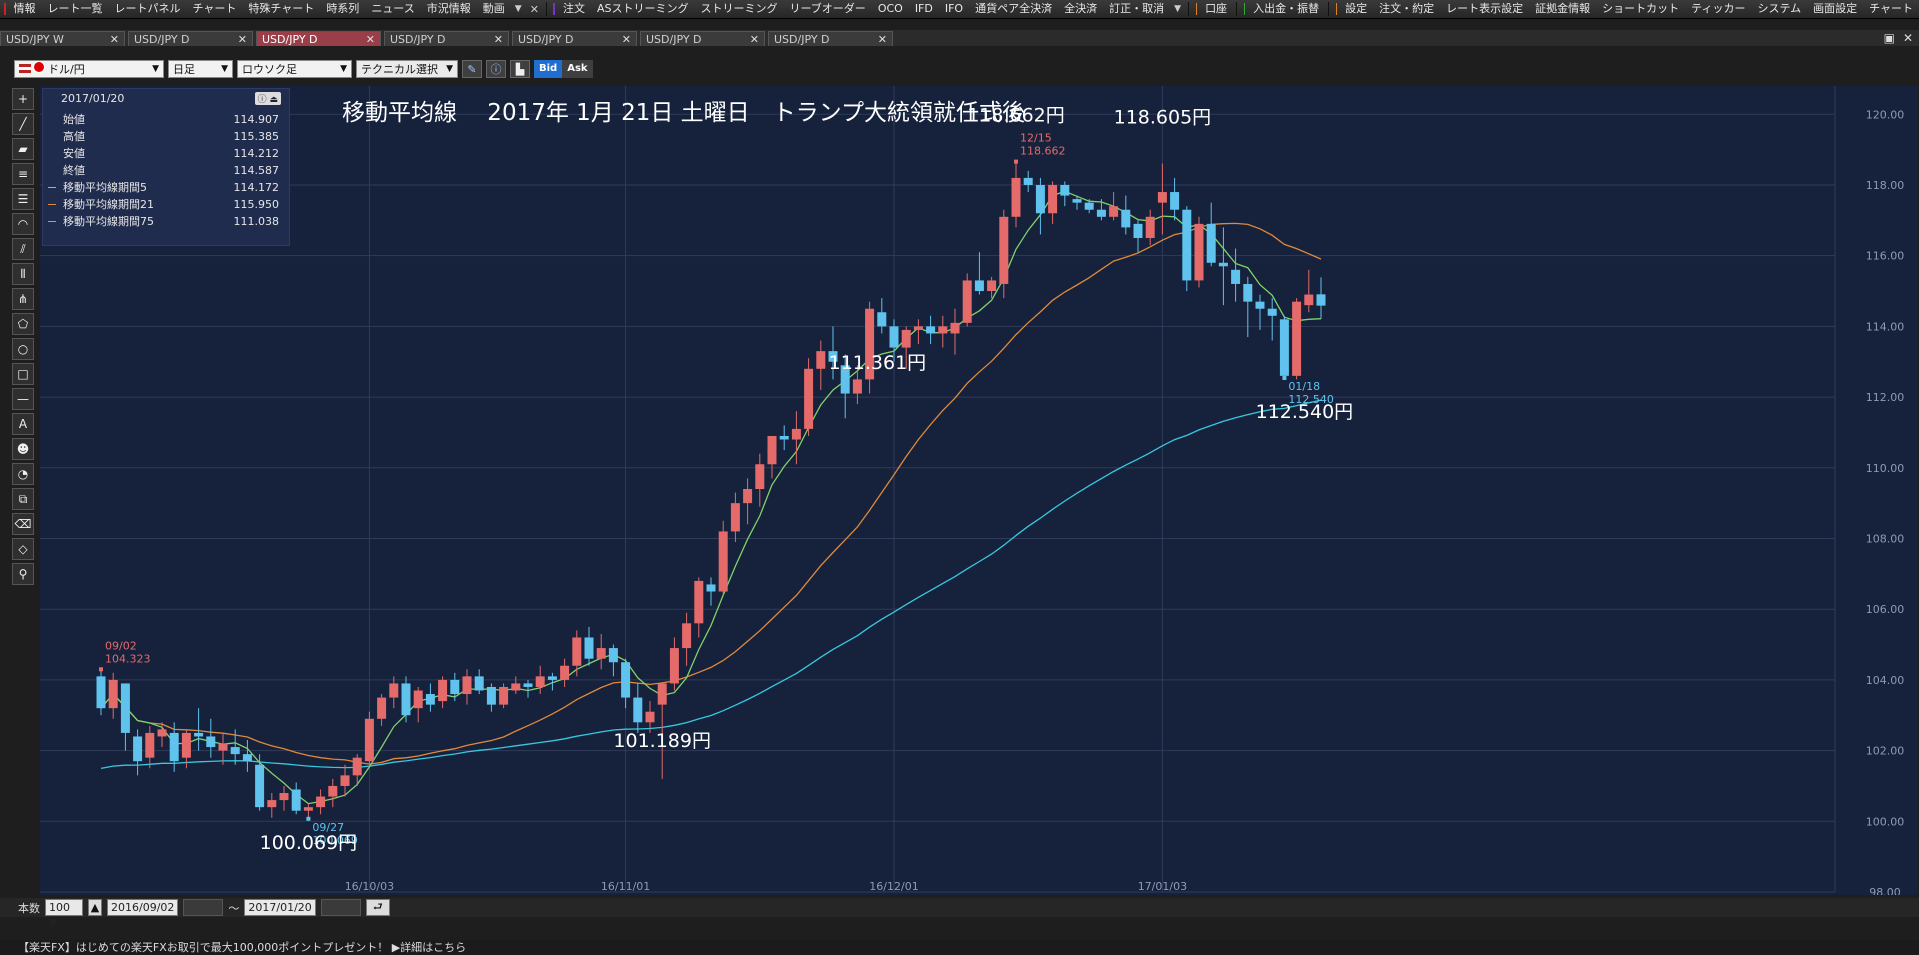  I want to click on menu-item: 入出金・振替, so click(1286, 9).